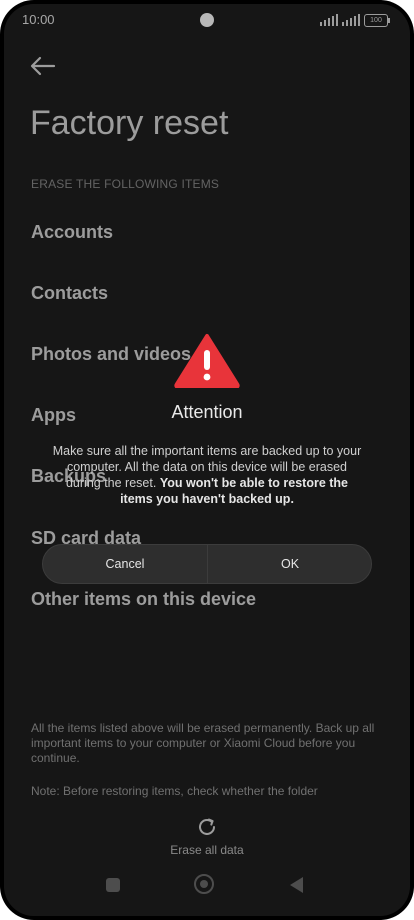 The height and width of the screenshot is (920, 414). What do you see at coordinates (125, 564) in the screenshot?
I see `cancel-button: Cancel` at bounding box center [125, 564].